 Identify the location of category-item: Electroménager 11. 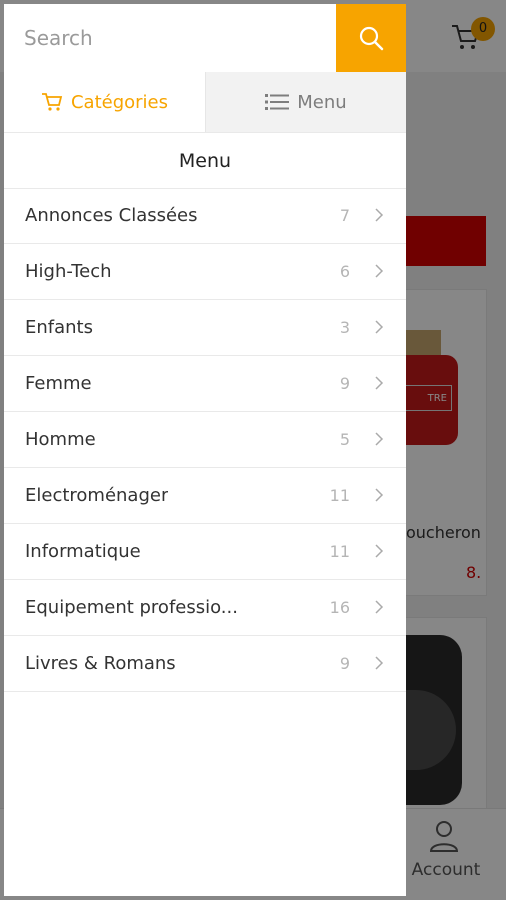
(205, 496).